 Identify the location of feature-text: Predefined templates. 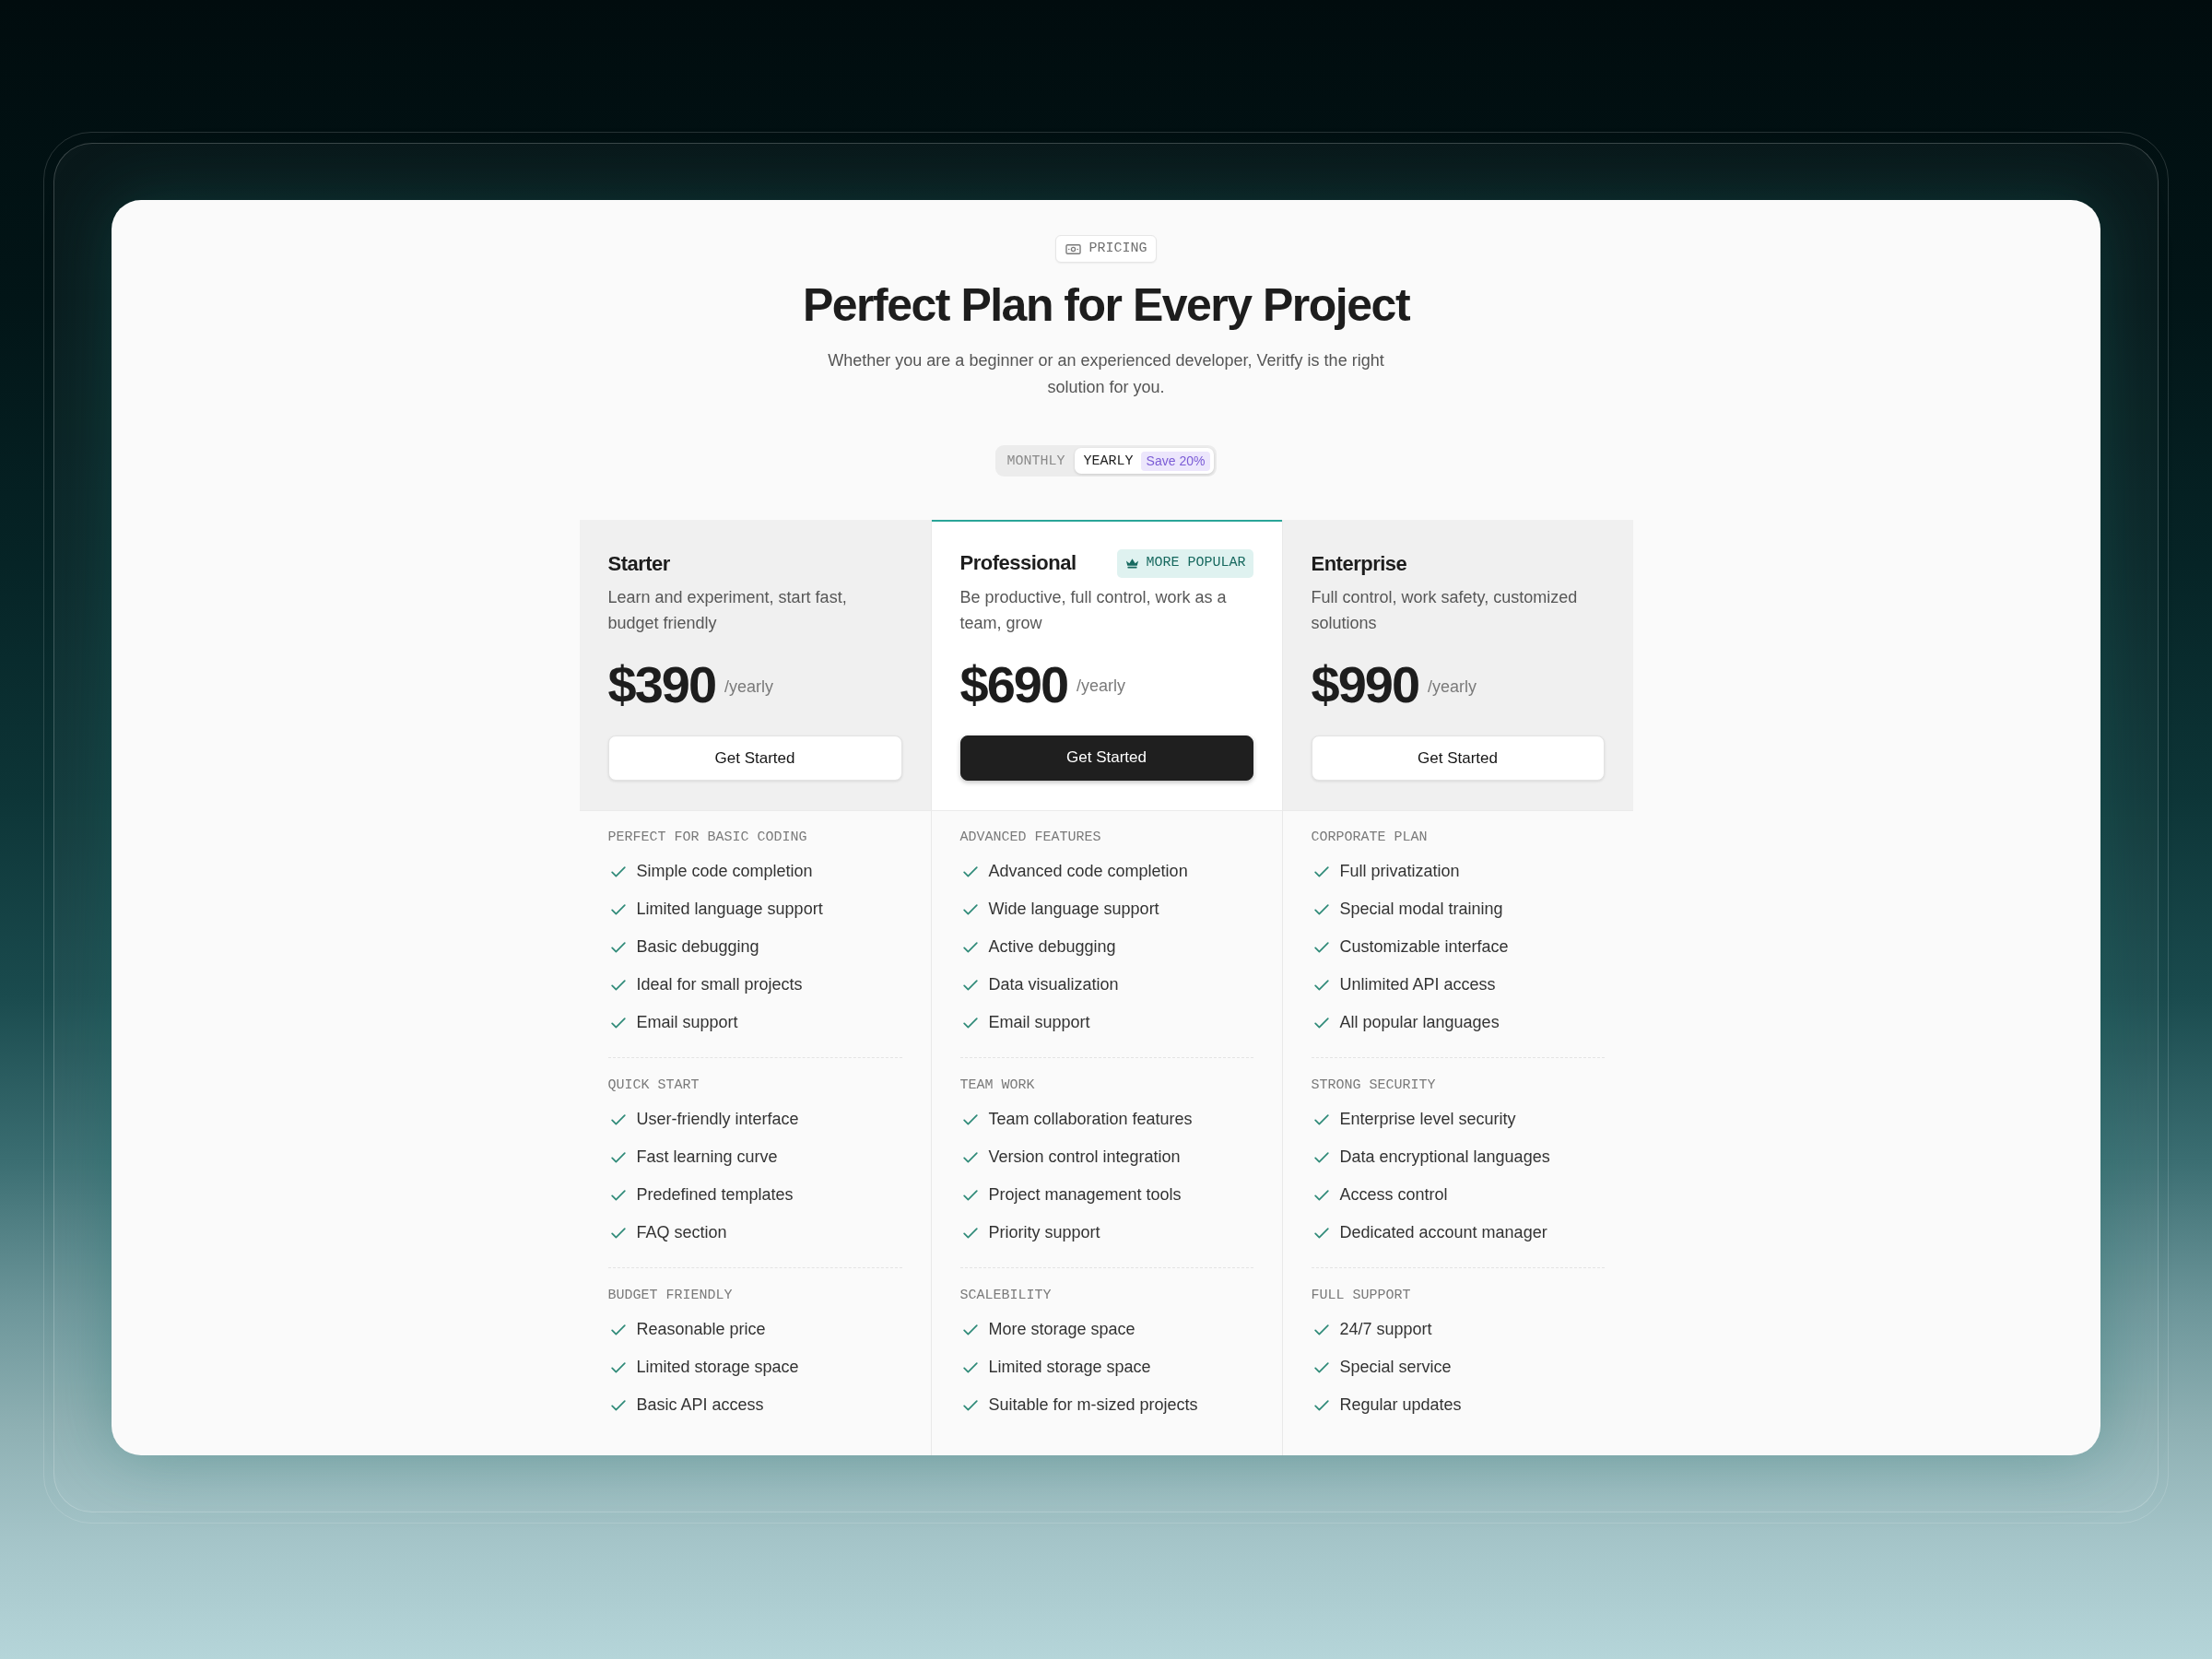
(715, 1195).